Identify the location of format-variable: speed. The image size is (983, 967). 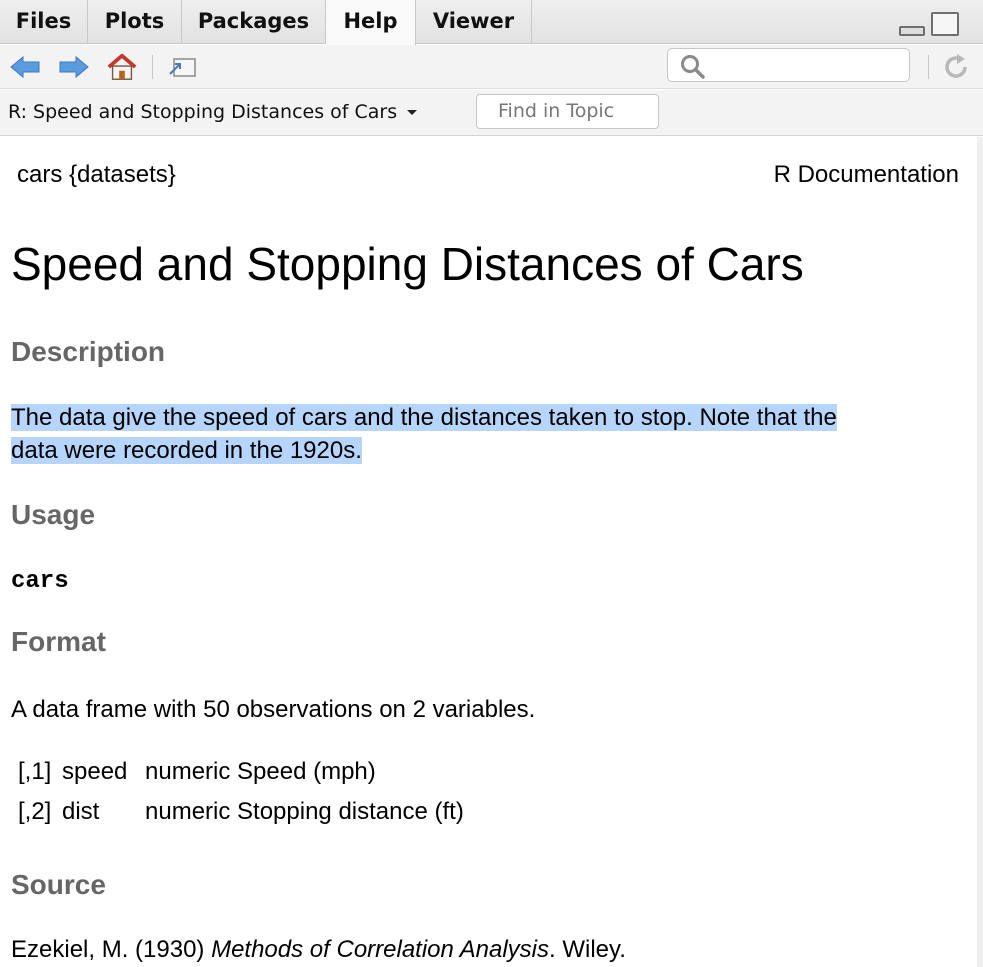
(95, 771).